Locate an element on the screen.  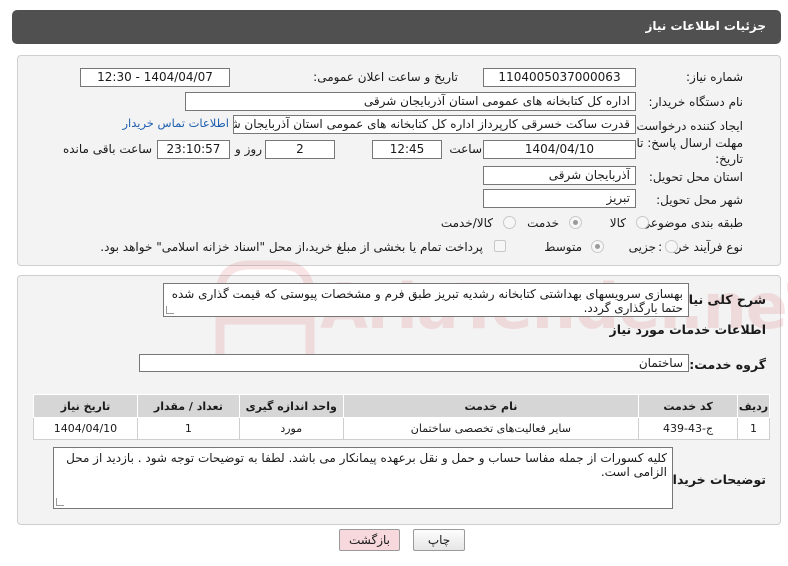
deadline-label: مهلت ارسال پاسخ: تا is located at coordinates (689, 143).